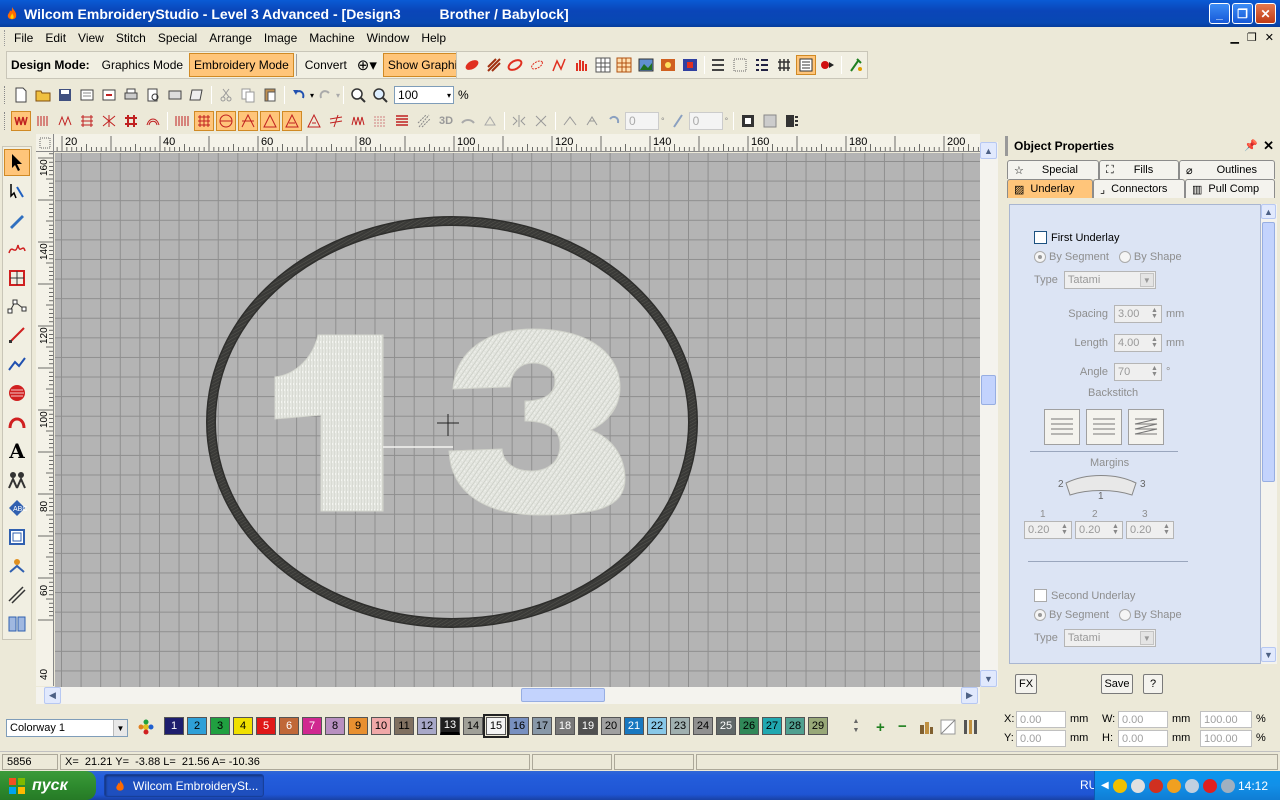 The height and width of the screenshot is (800, 1280). Describe the element at coordinates (634, 726) in the screenshot. I see `color-swatch-21: 21` at that location.